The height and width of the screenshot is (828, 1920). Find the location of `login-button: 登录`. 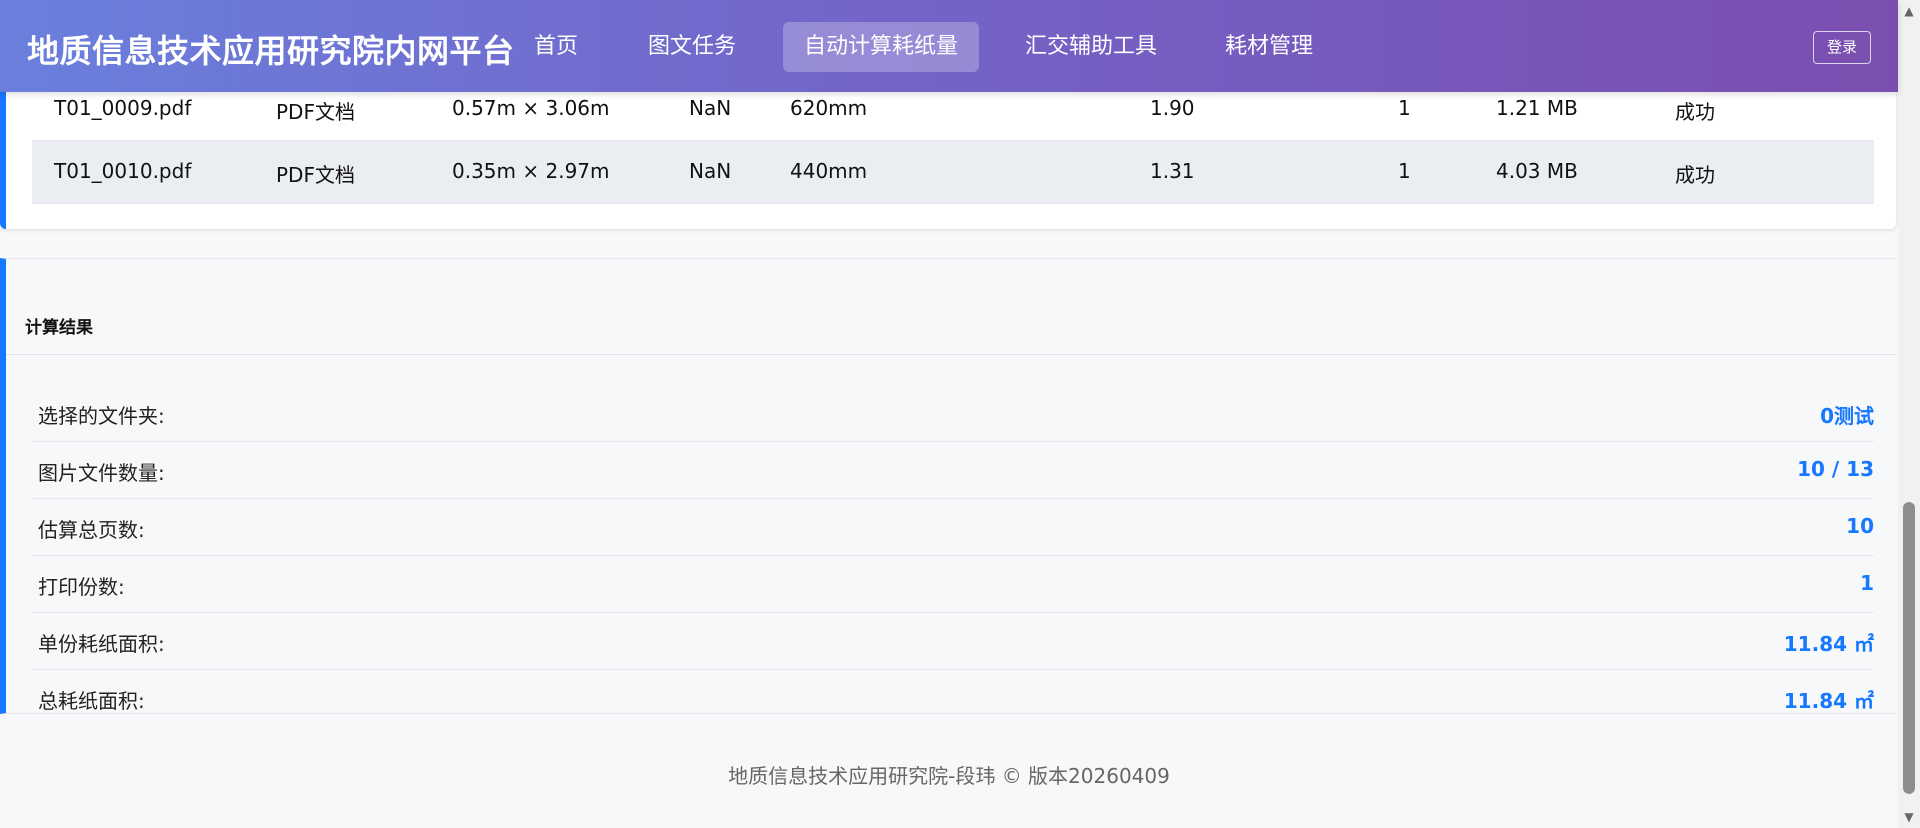

login-button: 登录 is located at coordinates (1842, 47).